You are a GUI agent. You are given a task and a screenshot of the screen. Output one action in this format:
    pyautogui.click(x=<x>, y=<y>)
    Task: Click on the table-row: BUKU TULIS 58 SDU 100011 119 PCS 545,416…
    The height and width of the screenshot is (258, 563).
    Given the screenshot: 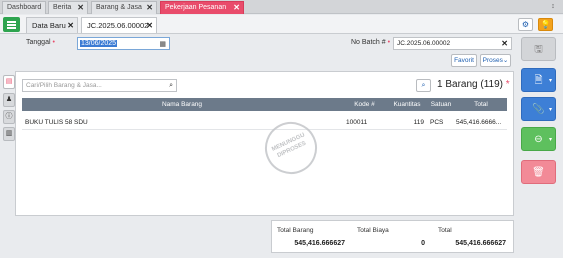 What is the action you would take?
    pyautogui.click(x=264, y=123)
    